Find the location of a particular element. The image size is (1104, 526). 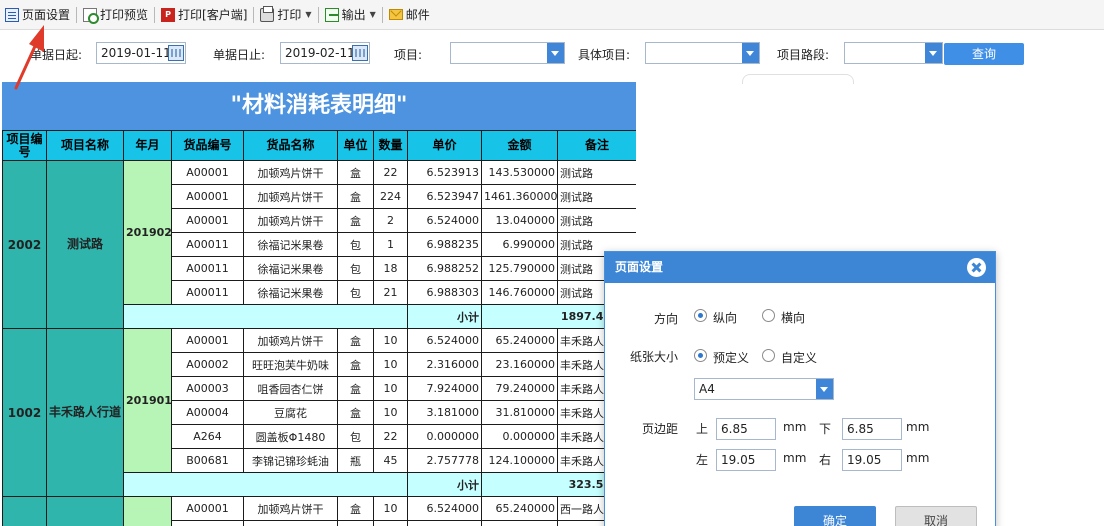

custom-paper-radio is located at coordinates (768, 355).